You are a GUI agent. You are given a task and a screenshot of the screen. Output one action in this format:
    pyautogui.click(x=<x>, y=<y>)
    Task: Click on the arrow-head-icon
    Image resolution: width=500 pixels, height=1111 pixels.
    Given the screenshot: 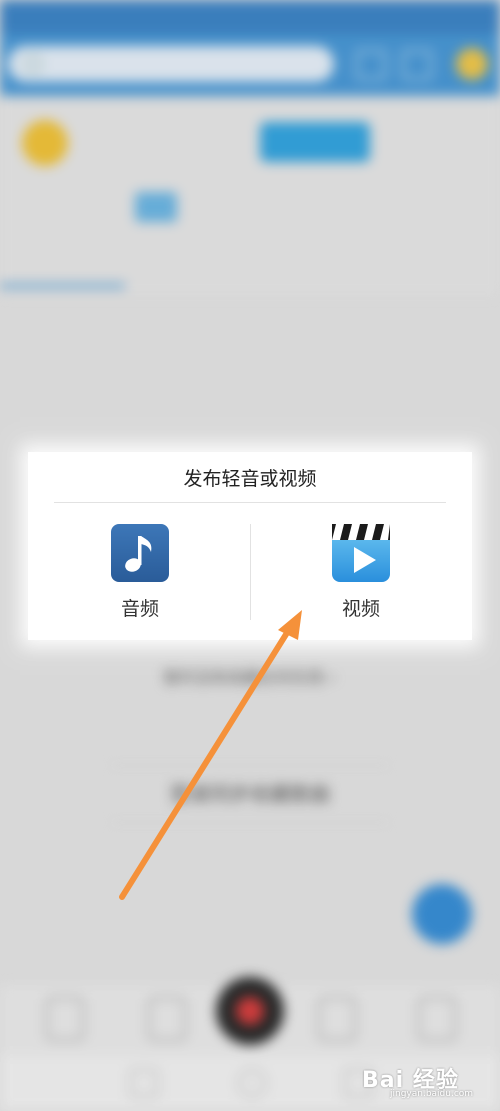 What is the action you would take?
    pyautogui.click(x=290, y=625)
    